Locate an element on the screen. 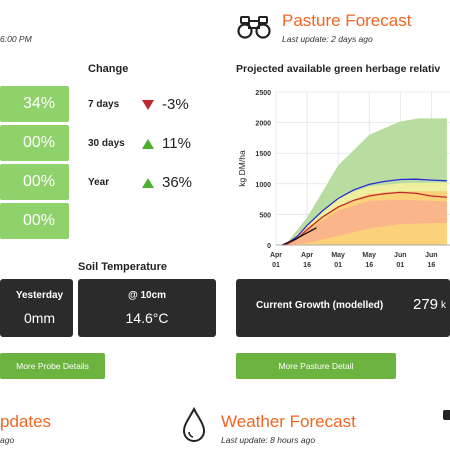 The image size is (450, 450). soil-temp-panel: @ 10cm 14.6°C is located at coordinates (147, 308).